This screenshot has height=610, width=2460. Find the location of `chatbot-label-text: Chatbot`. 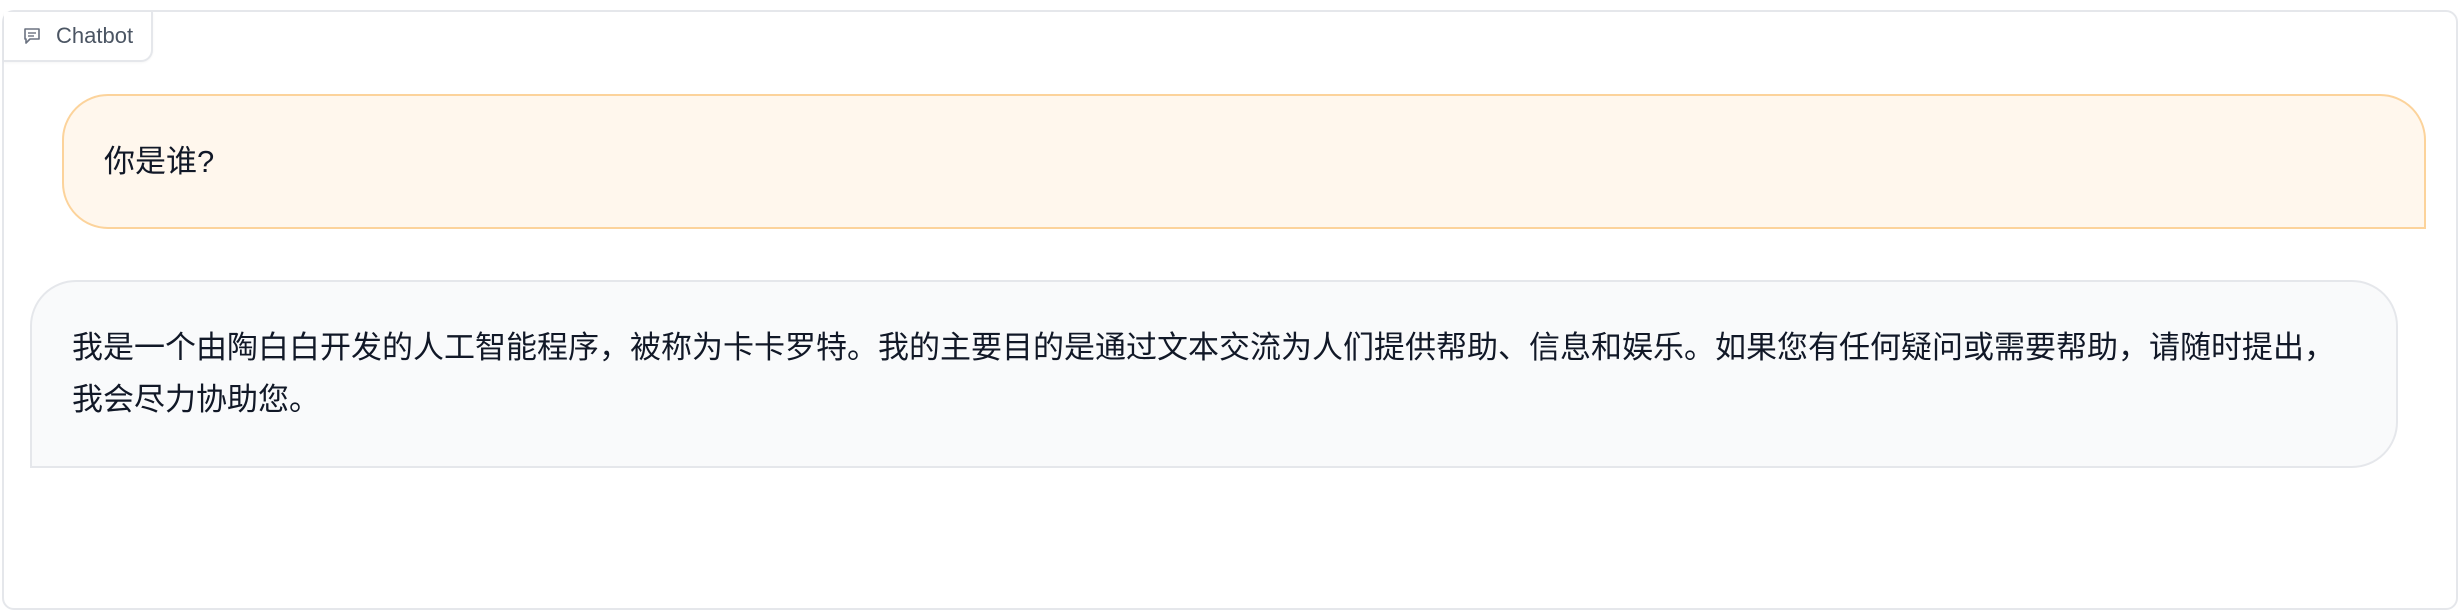

chatbot-label-text: Chatbot is located at coordinates (95, 35).